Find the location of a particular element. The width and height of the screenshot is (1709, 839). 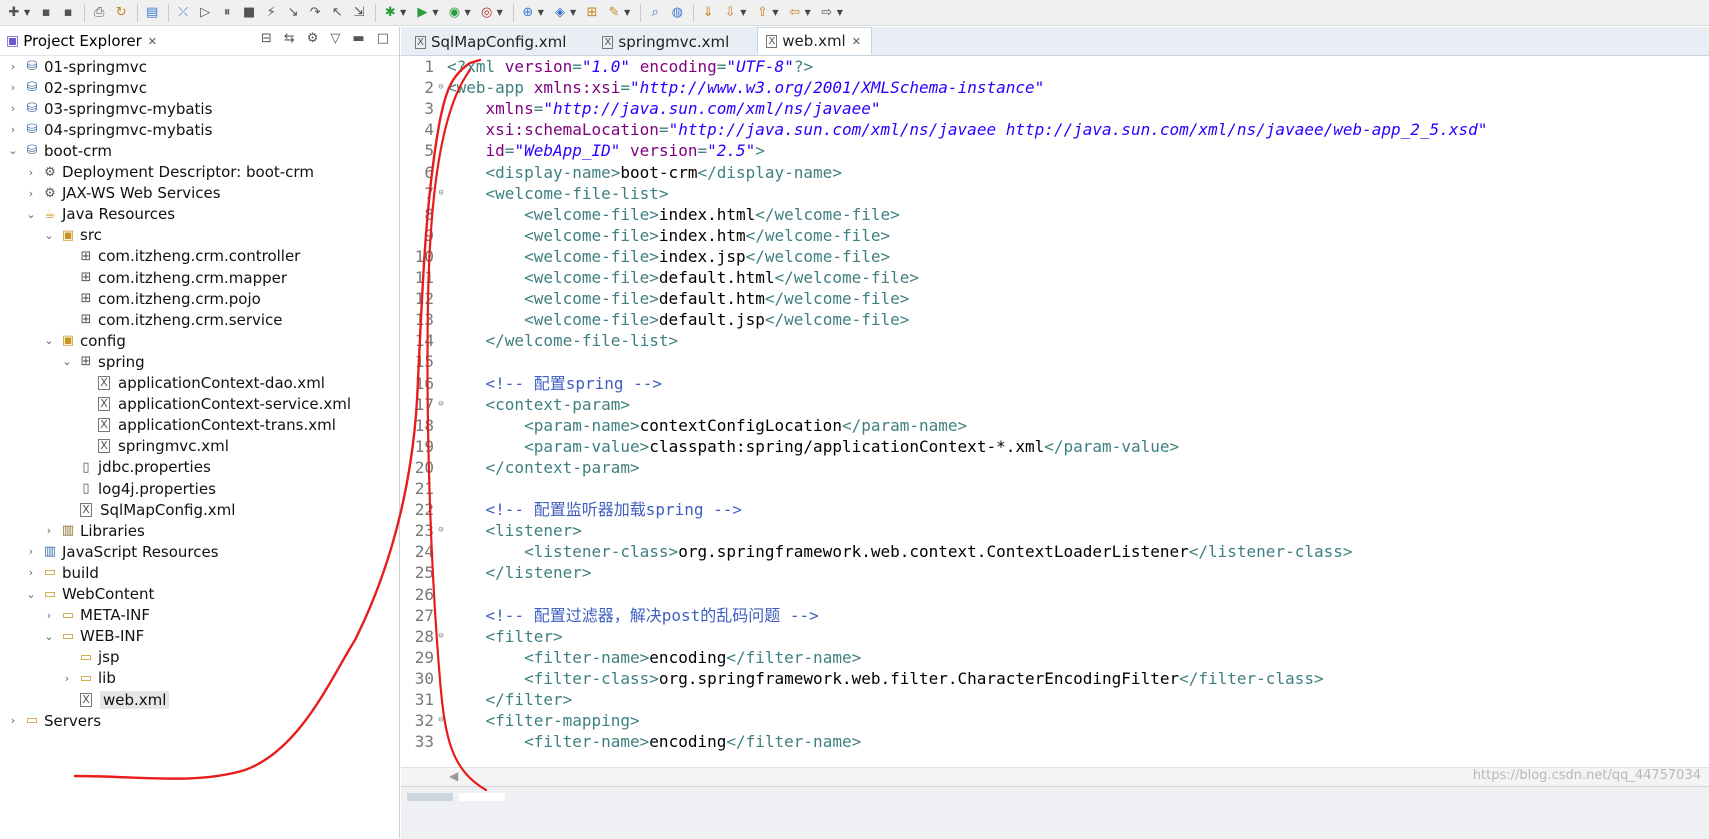

code-line: 28 ⊖ <filter> is located at coordinates (1055, 636).